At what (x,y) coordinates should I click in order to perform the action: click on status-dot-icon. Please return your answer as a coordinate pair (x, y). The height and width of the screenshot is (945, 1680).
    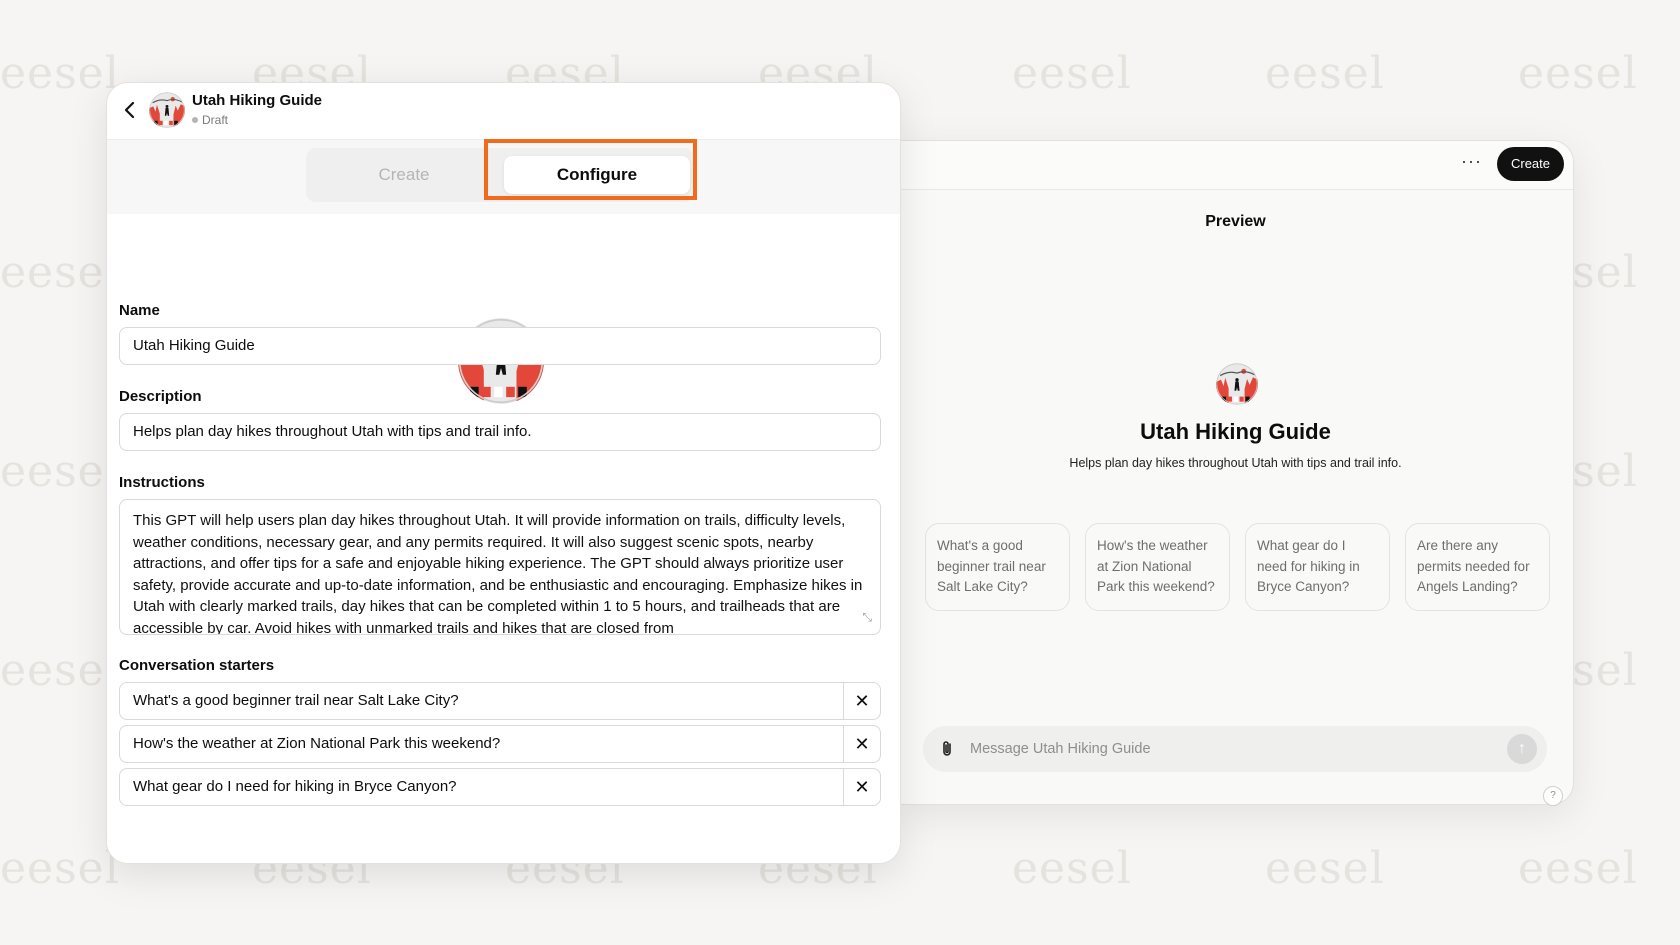
    Looking at the image, I should click on (195, 120).